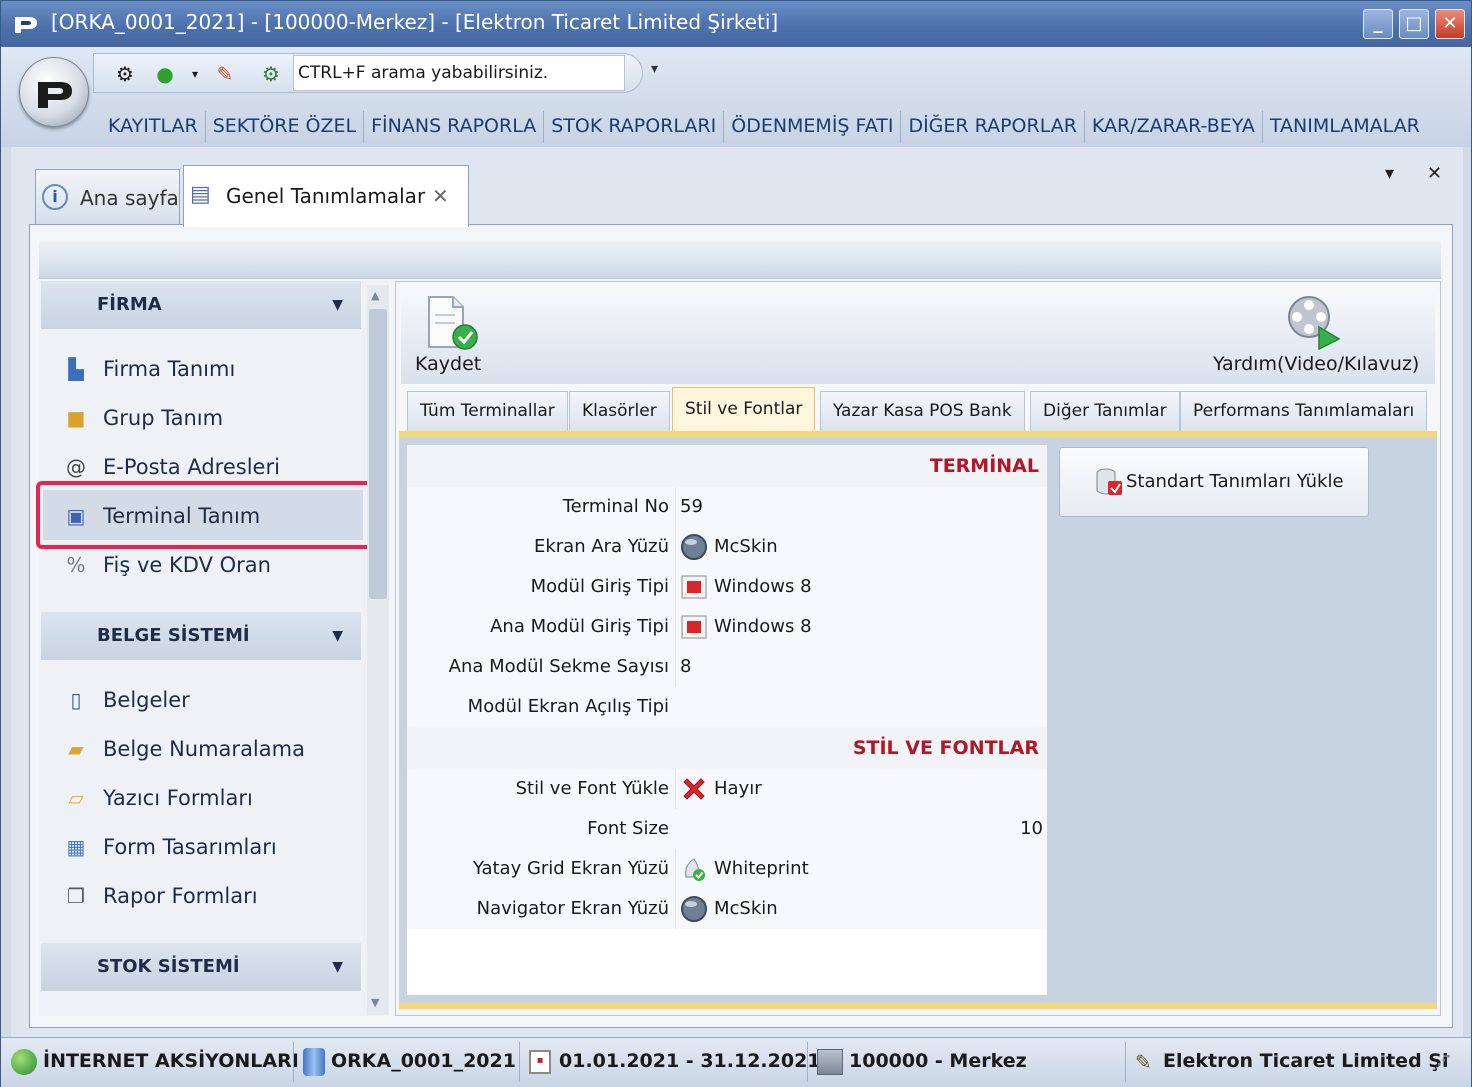 The image size is (1472, 1087). Describe the element at coordinates (1434, 173) in the screenshot. I see `close-all-icon: ✕` at that location.